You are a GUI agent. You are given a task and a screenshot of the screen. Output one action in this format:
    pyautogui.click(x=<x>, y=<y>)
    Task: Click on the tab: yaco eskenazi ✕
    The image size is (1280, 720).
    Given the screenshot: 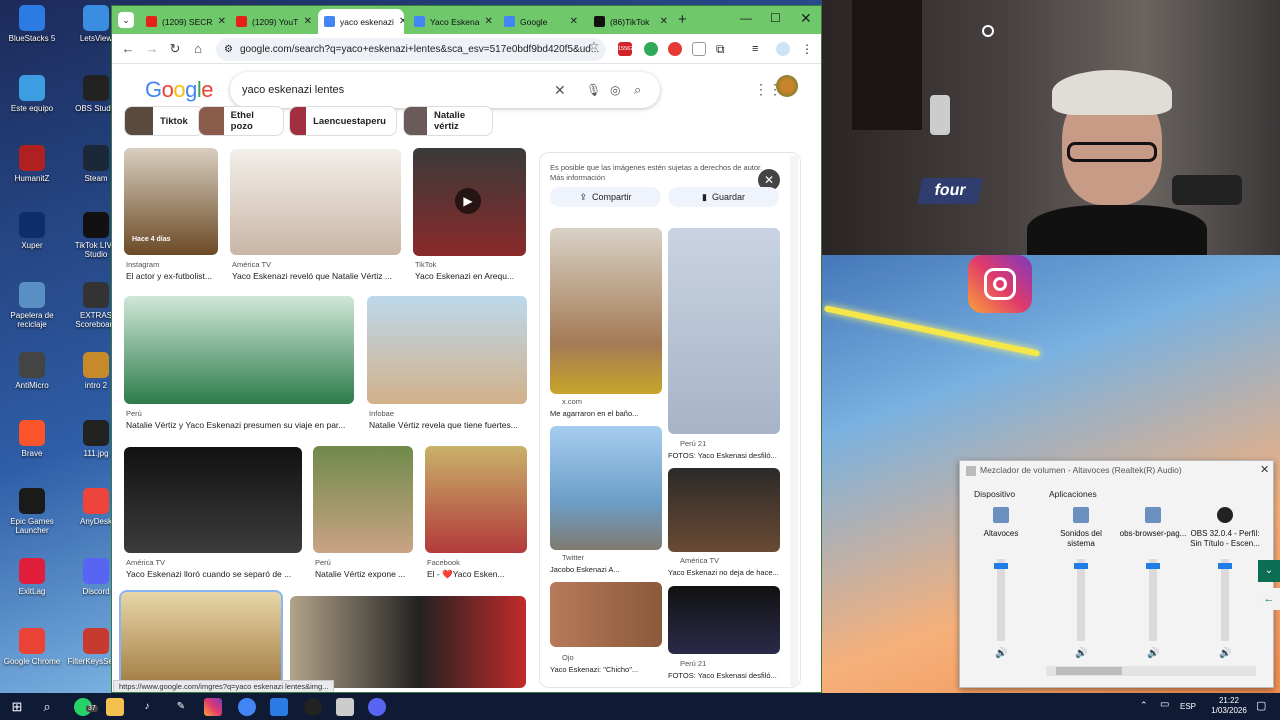 What is the action you would take?
    pyautogui.click(x=361, y=21)
    